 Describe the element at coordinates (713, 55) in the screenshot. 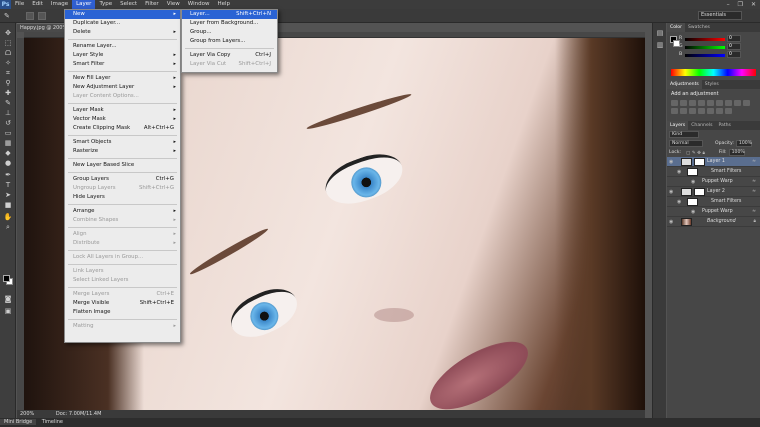

I see `blue-slider: B 0` at that location.